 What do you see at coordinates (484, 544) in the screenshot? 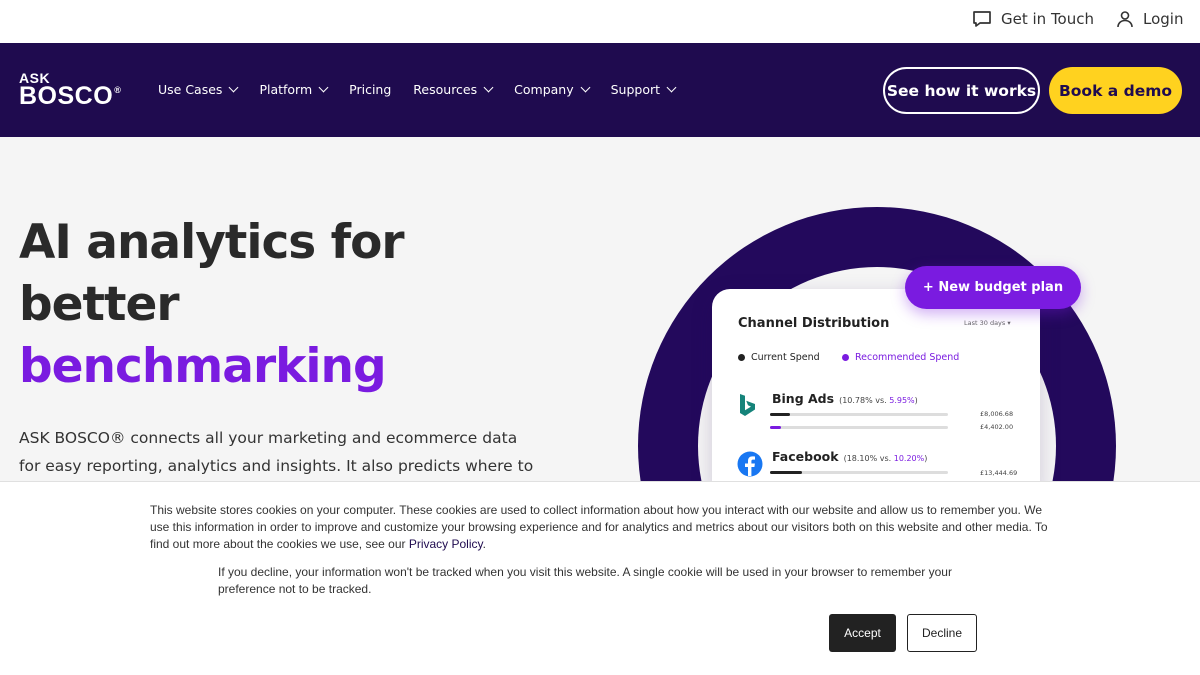
I see `cookie-notice-end: .` at bounding box center [484, 544].